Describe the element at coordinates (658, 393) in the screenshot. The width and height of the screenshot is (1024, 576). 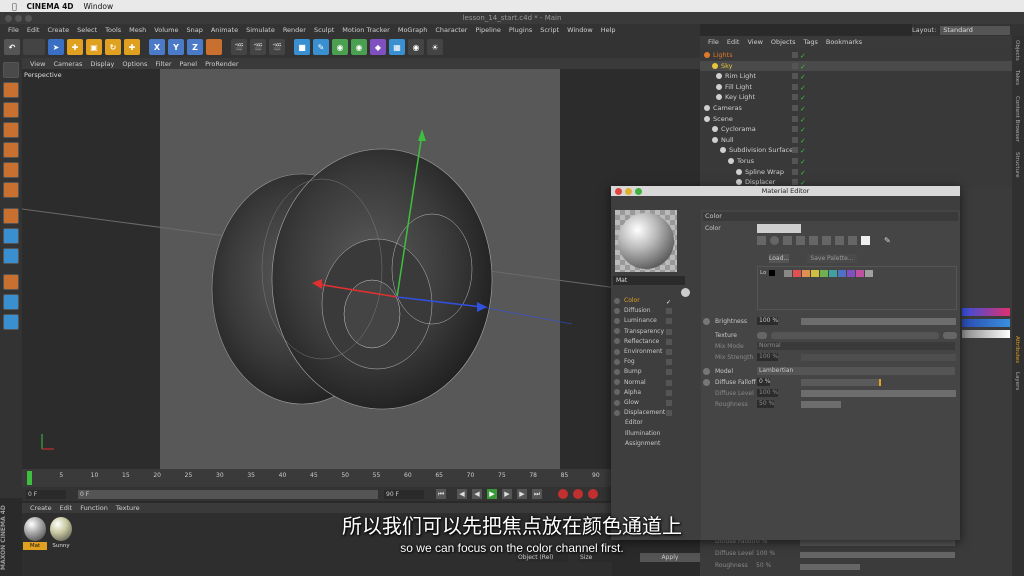
I see `channel-alpha: Alpha` at that location.